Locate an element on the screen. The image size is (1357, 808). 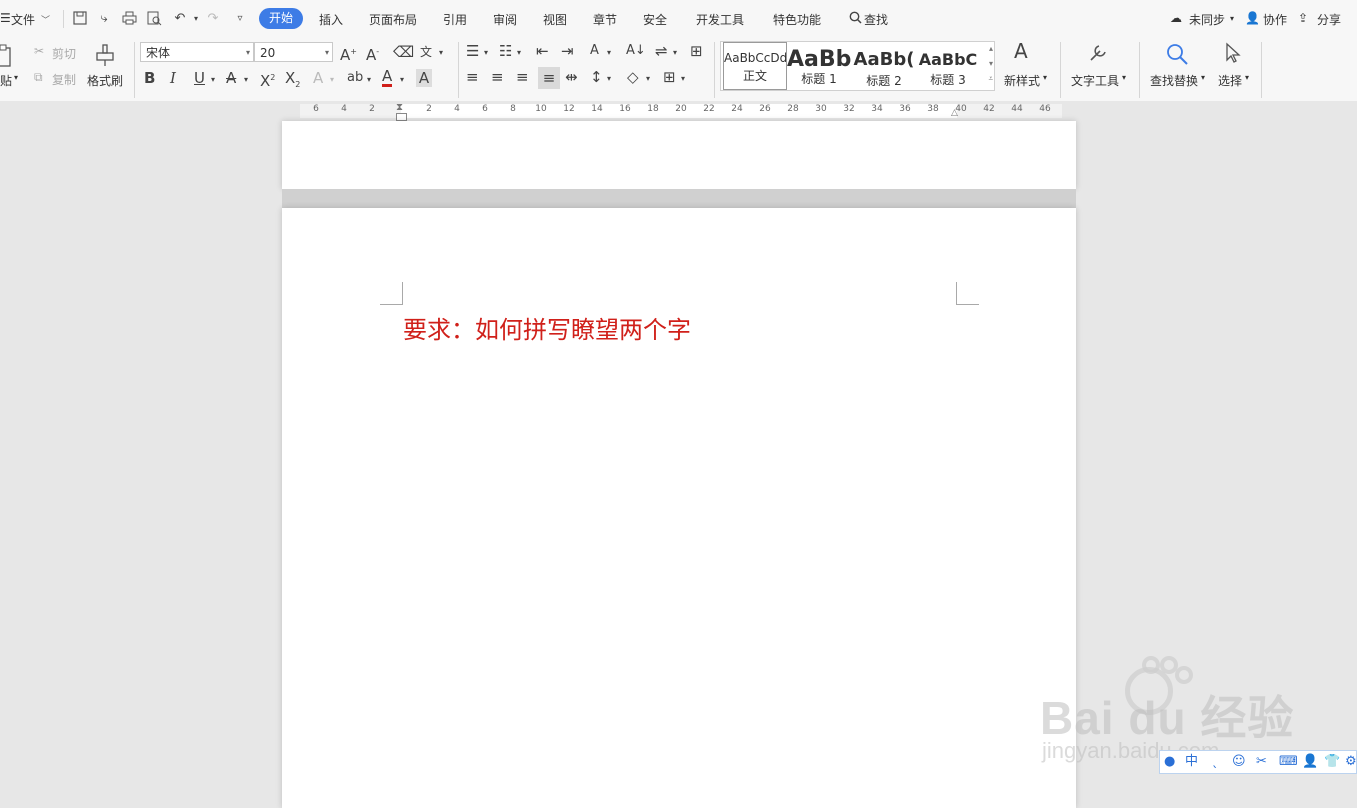
distribute-icon: ⇹ is located at coordinates (571, 77).